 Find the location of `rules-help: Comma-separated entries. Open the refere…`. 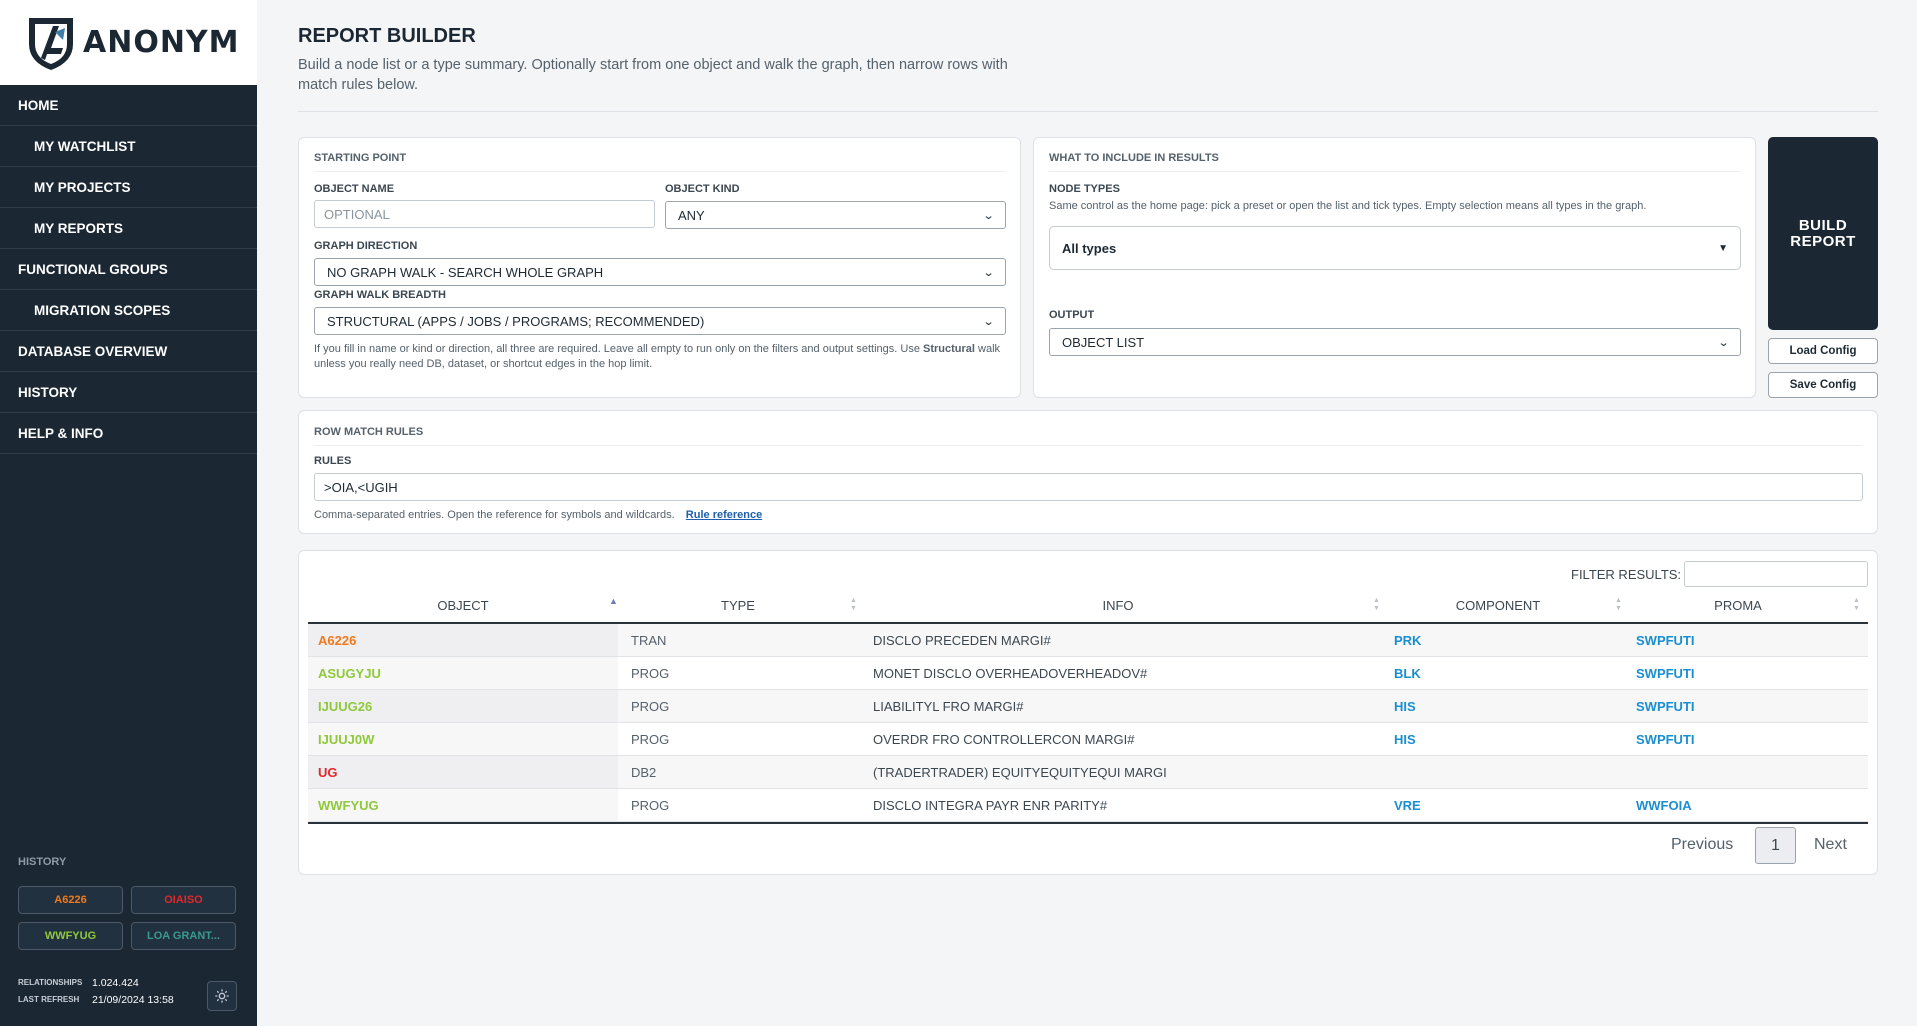

rules-help: Comma-separated entries. Open the refere… is located at coordinates (538, 515).